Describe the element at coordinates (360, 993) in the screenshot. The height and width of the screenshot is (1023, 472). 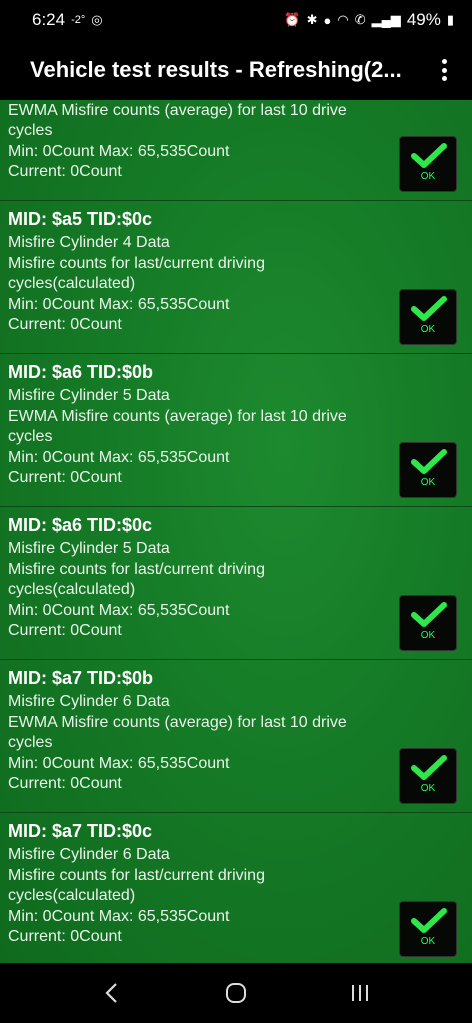
I see `recents-bars-icon` at that location.